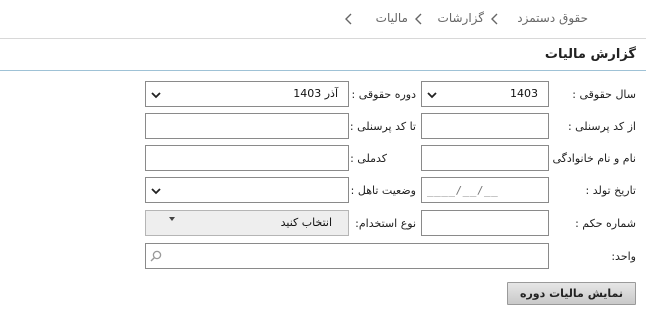  I want to click on employment-type-select: انتخاب کنید, so click(247, 223).